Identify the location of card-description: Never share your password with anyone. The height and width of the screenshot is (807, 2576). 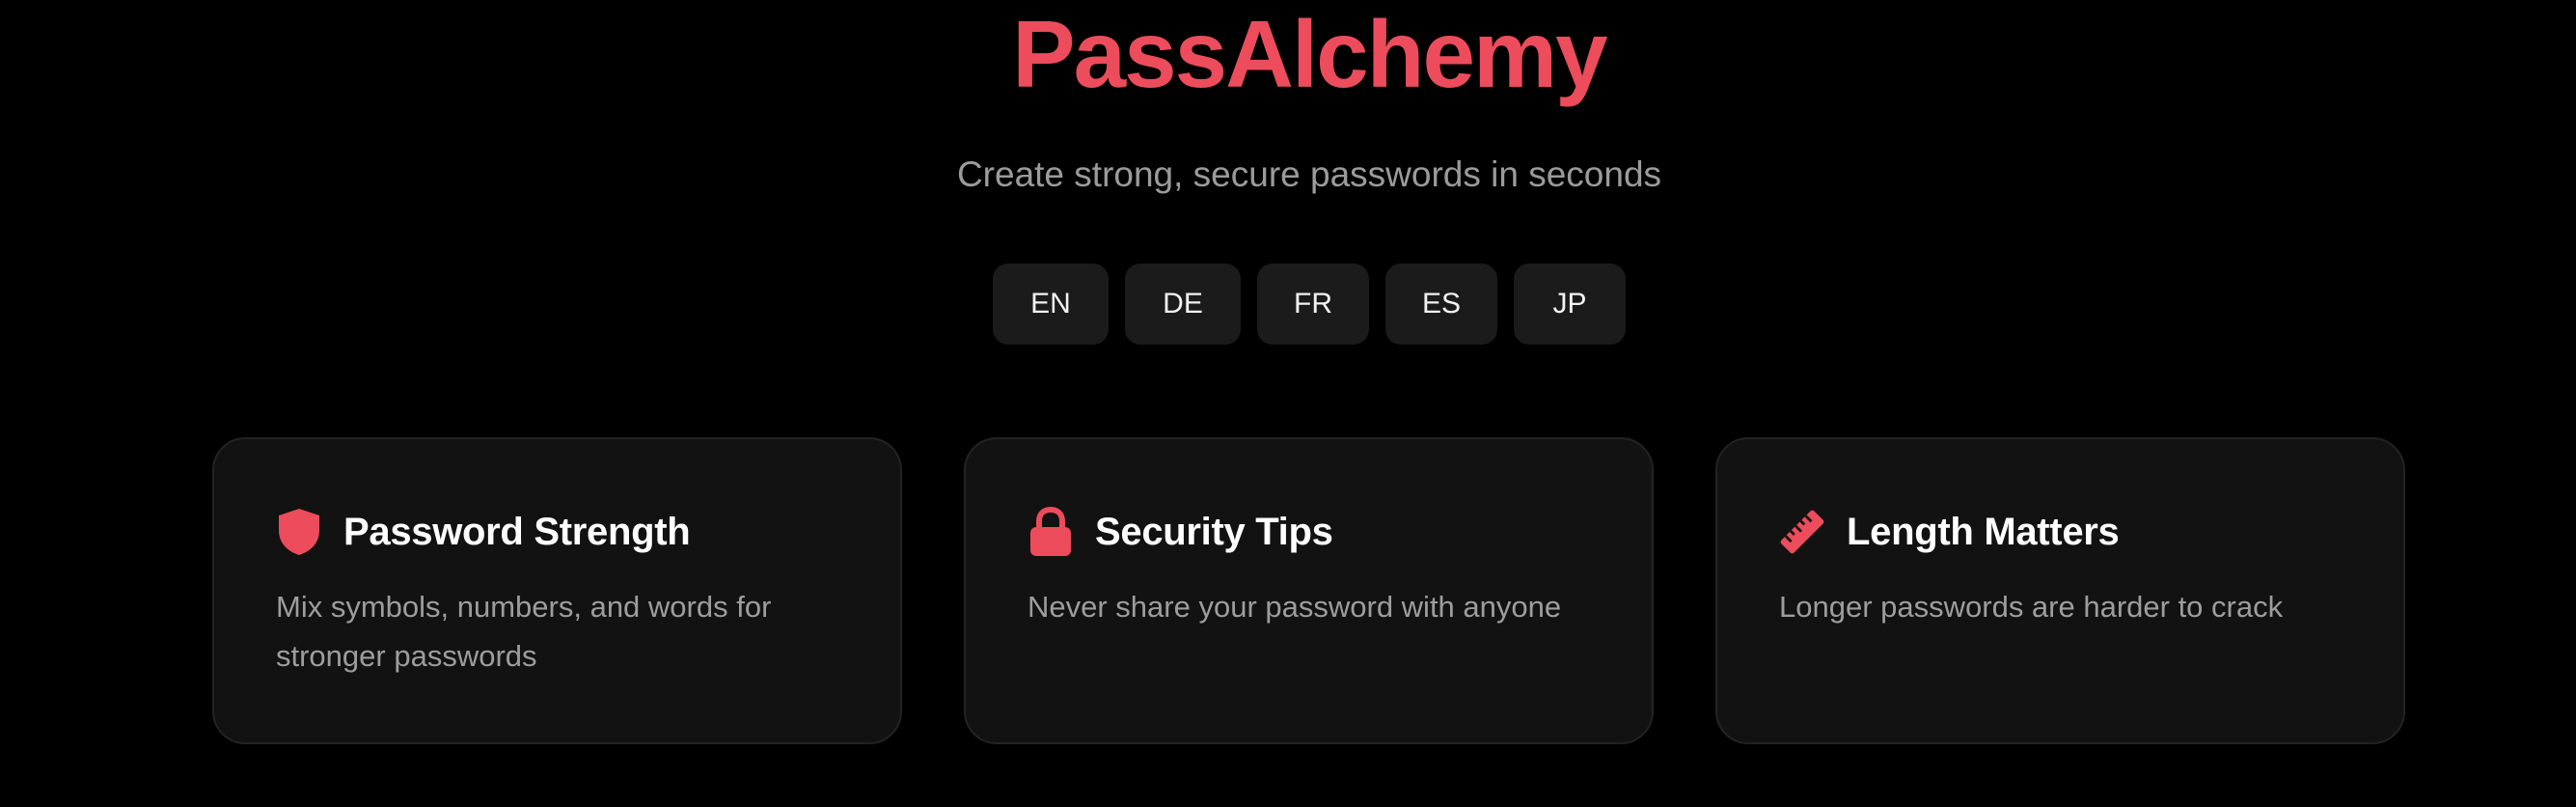
(1295, 607).